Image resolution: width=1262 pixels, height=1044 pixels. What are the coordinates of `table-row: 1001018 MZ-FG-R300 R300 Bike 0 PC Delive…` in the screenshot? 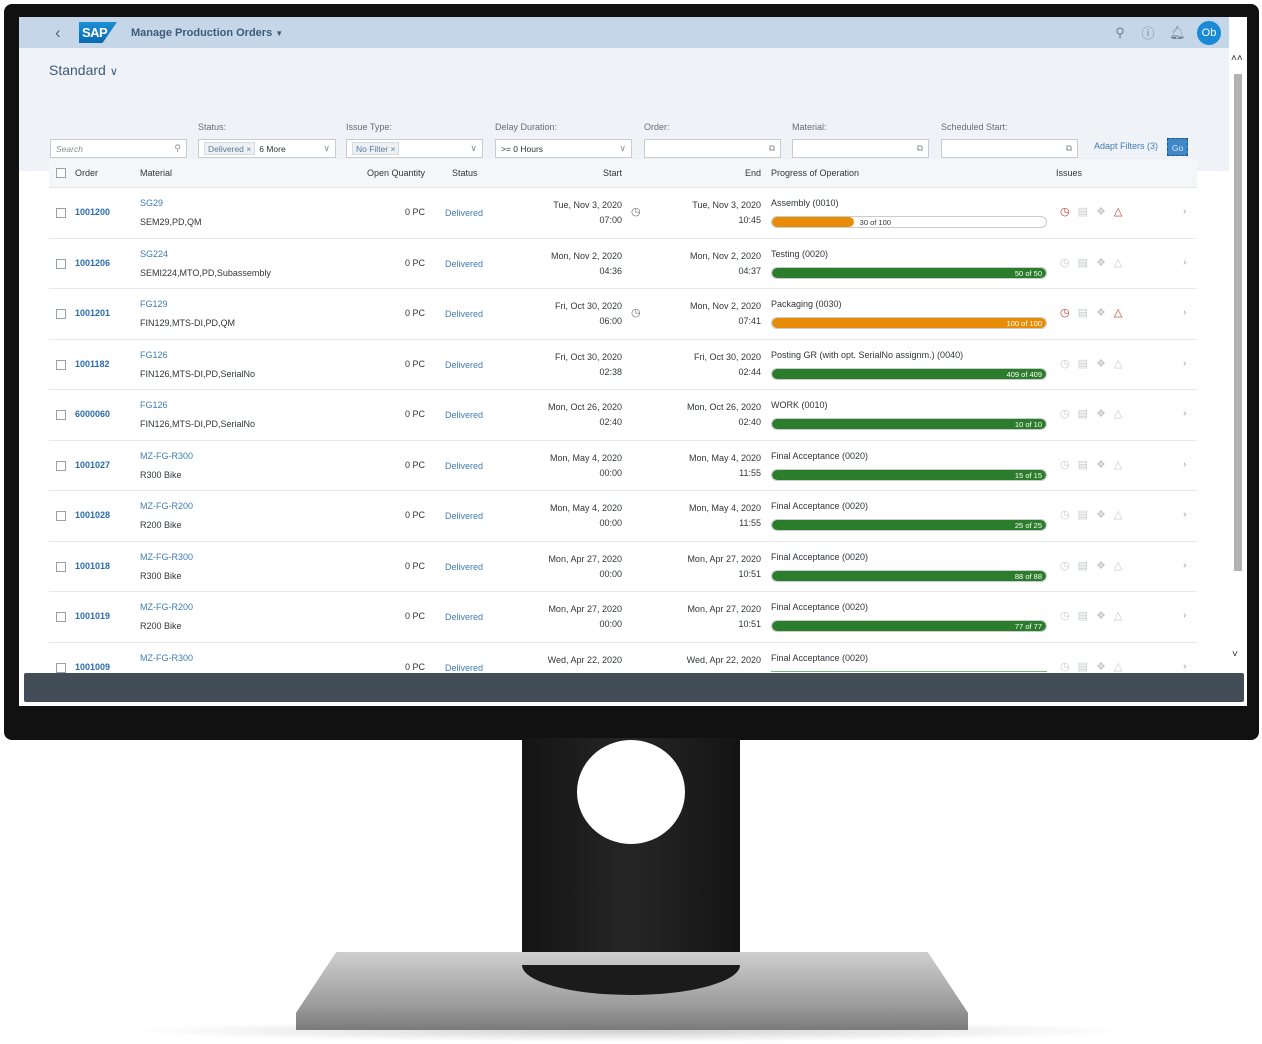 It's located at (623, 566).